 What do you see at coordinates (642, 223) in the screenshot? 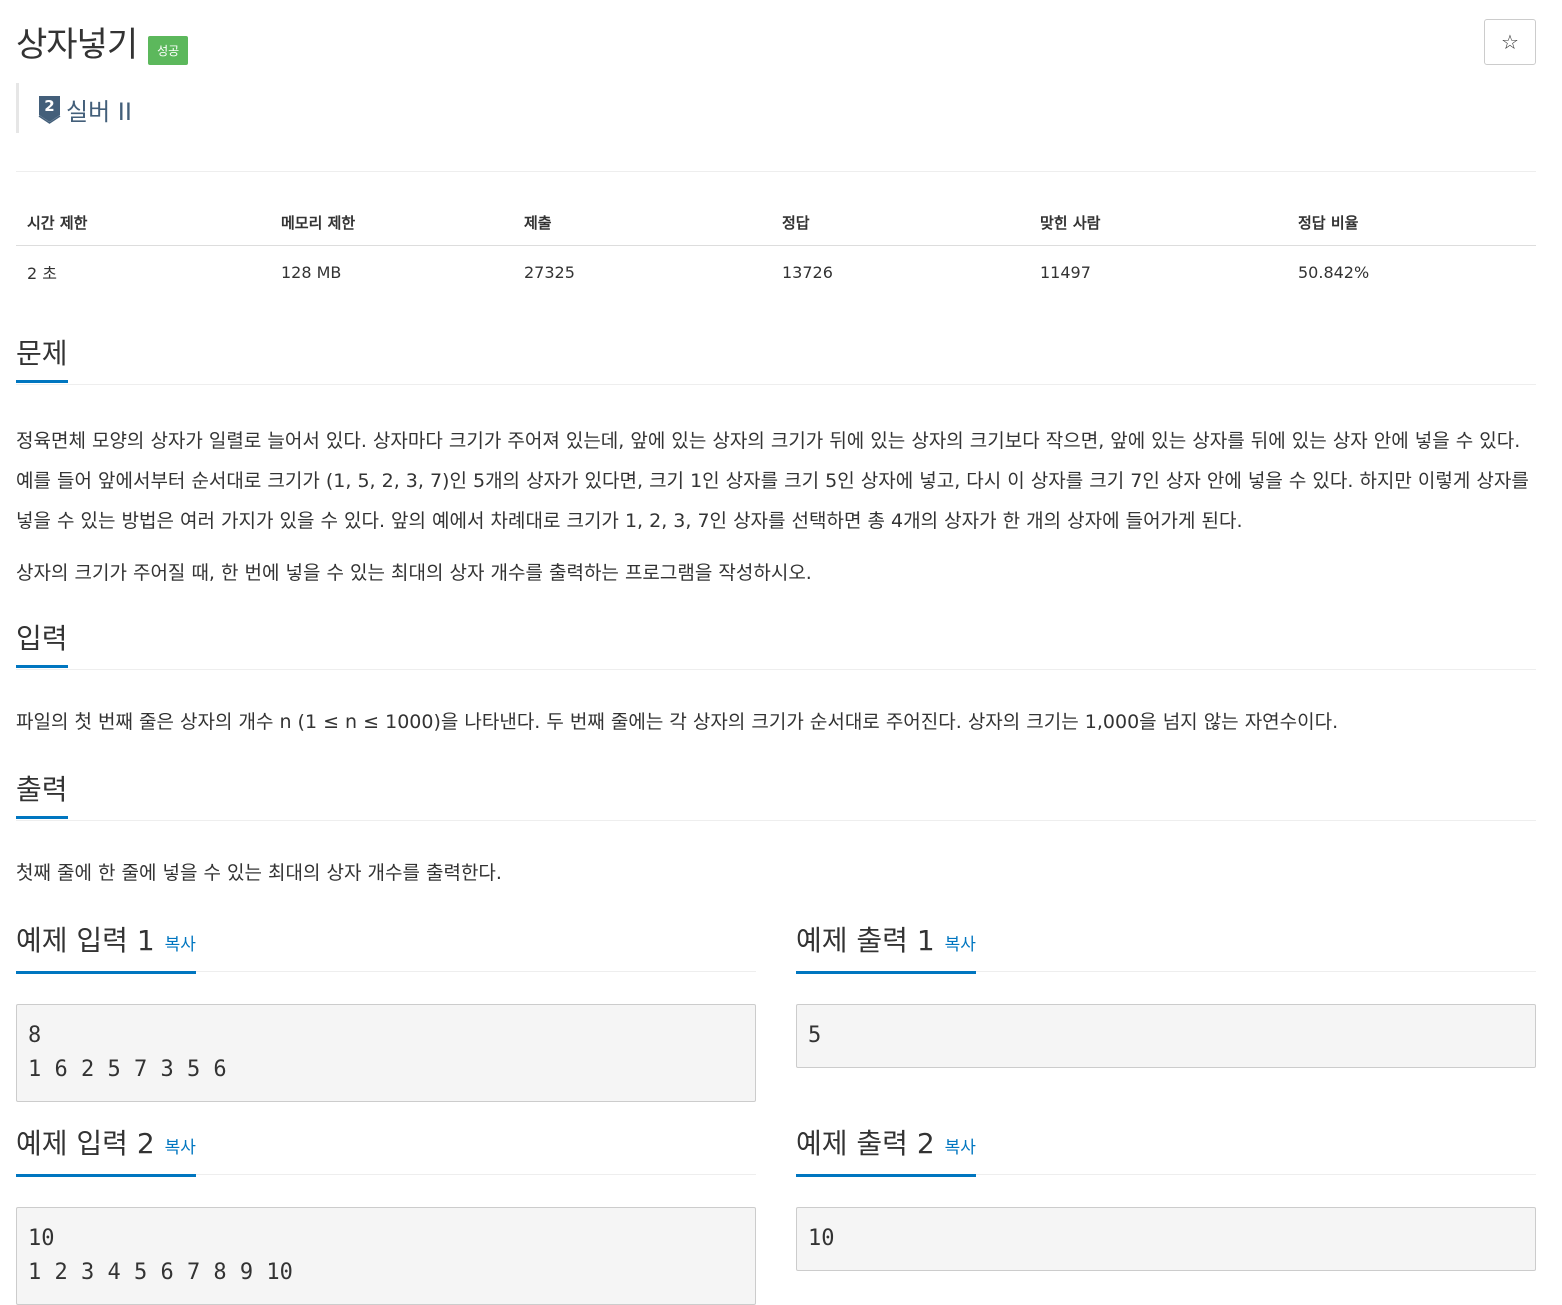
I see `stats-header-submissions: 제출` at bounding box center [642, 223].